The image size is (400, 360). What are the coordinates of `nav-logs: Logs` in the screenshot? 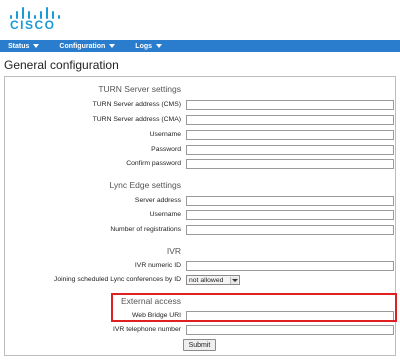 It's located at (149, 46).